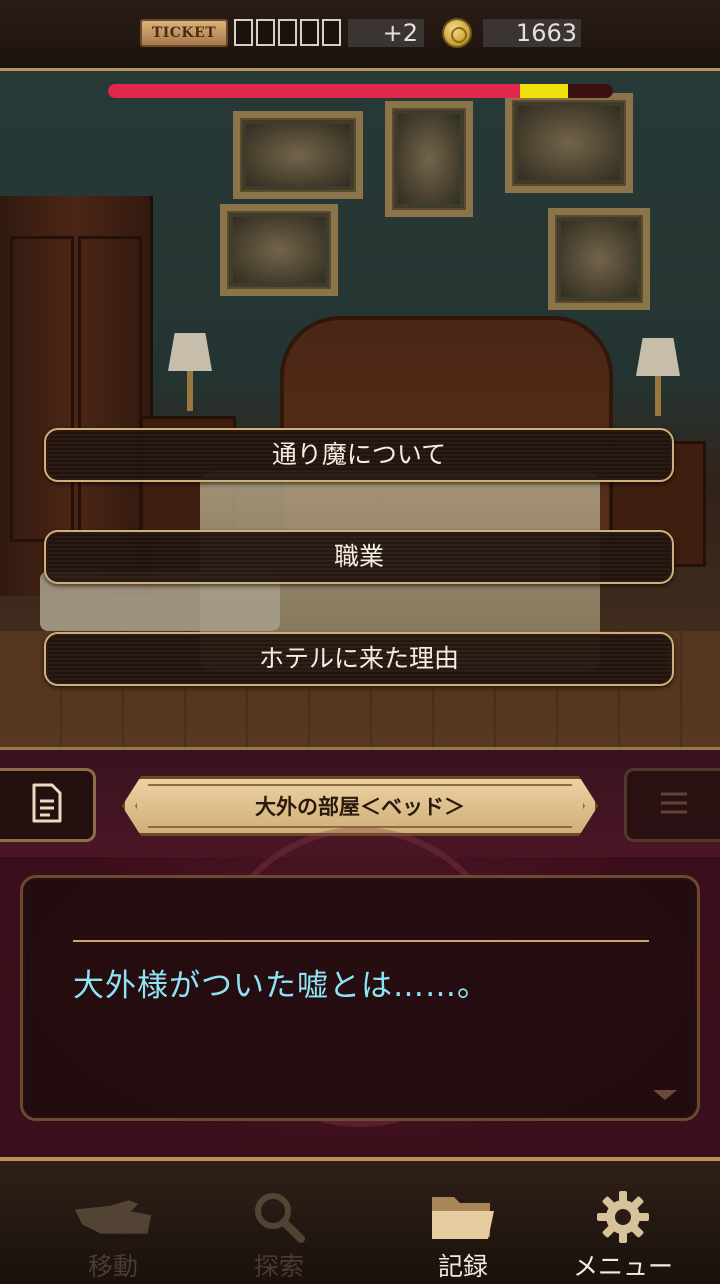 The height and width of the screenshot is (1284, 720). What do you see at coordinates (359, 455) in the screenshot?
I see `choice-button: 通り魔について` at bounding box center [359, 455].